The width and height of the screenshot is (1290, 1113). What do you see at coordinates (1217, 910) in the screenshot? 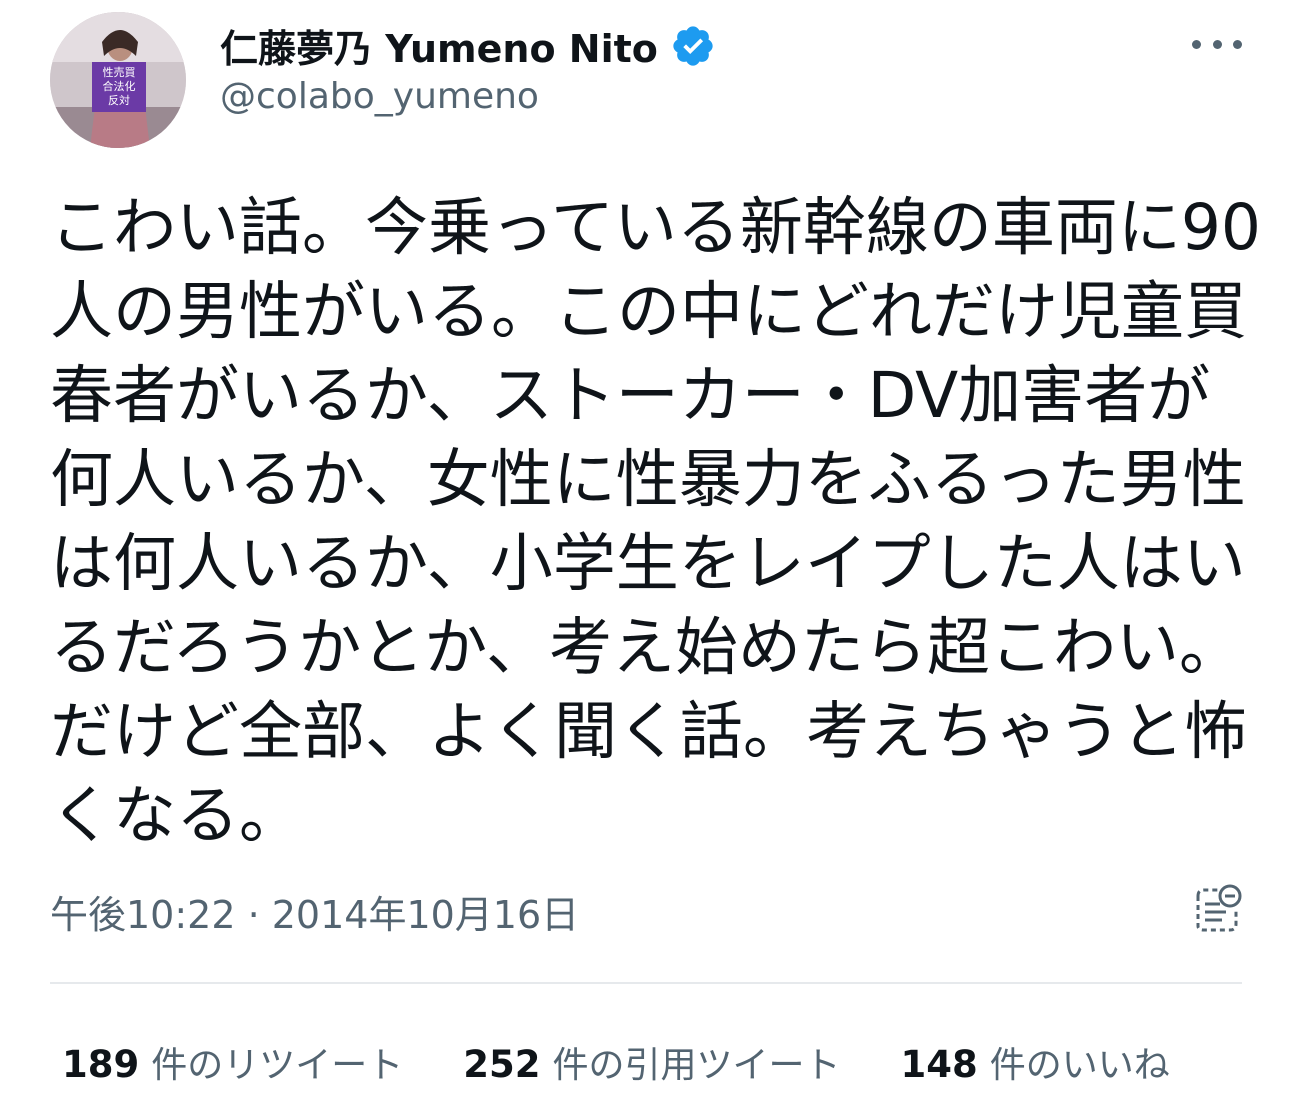
I see `tweet-analytics-icon` at bounding box center [1217, 910].